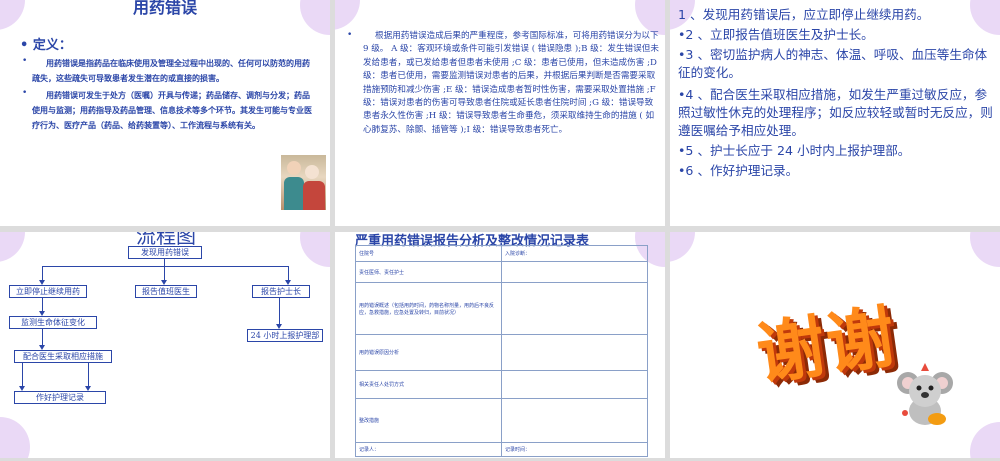 The width and height of the screenshot is (1000, 461). I want to click on flow-node-stop: 立即停止继续用药, so click(48, 291).